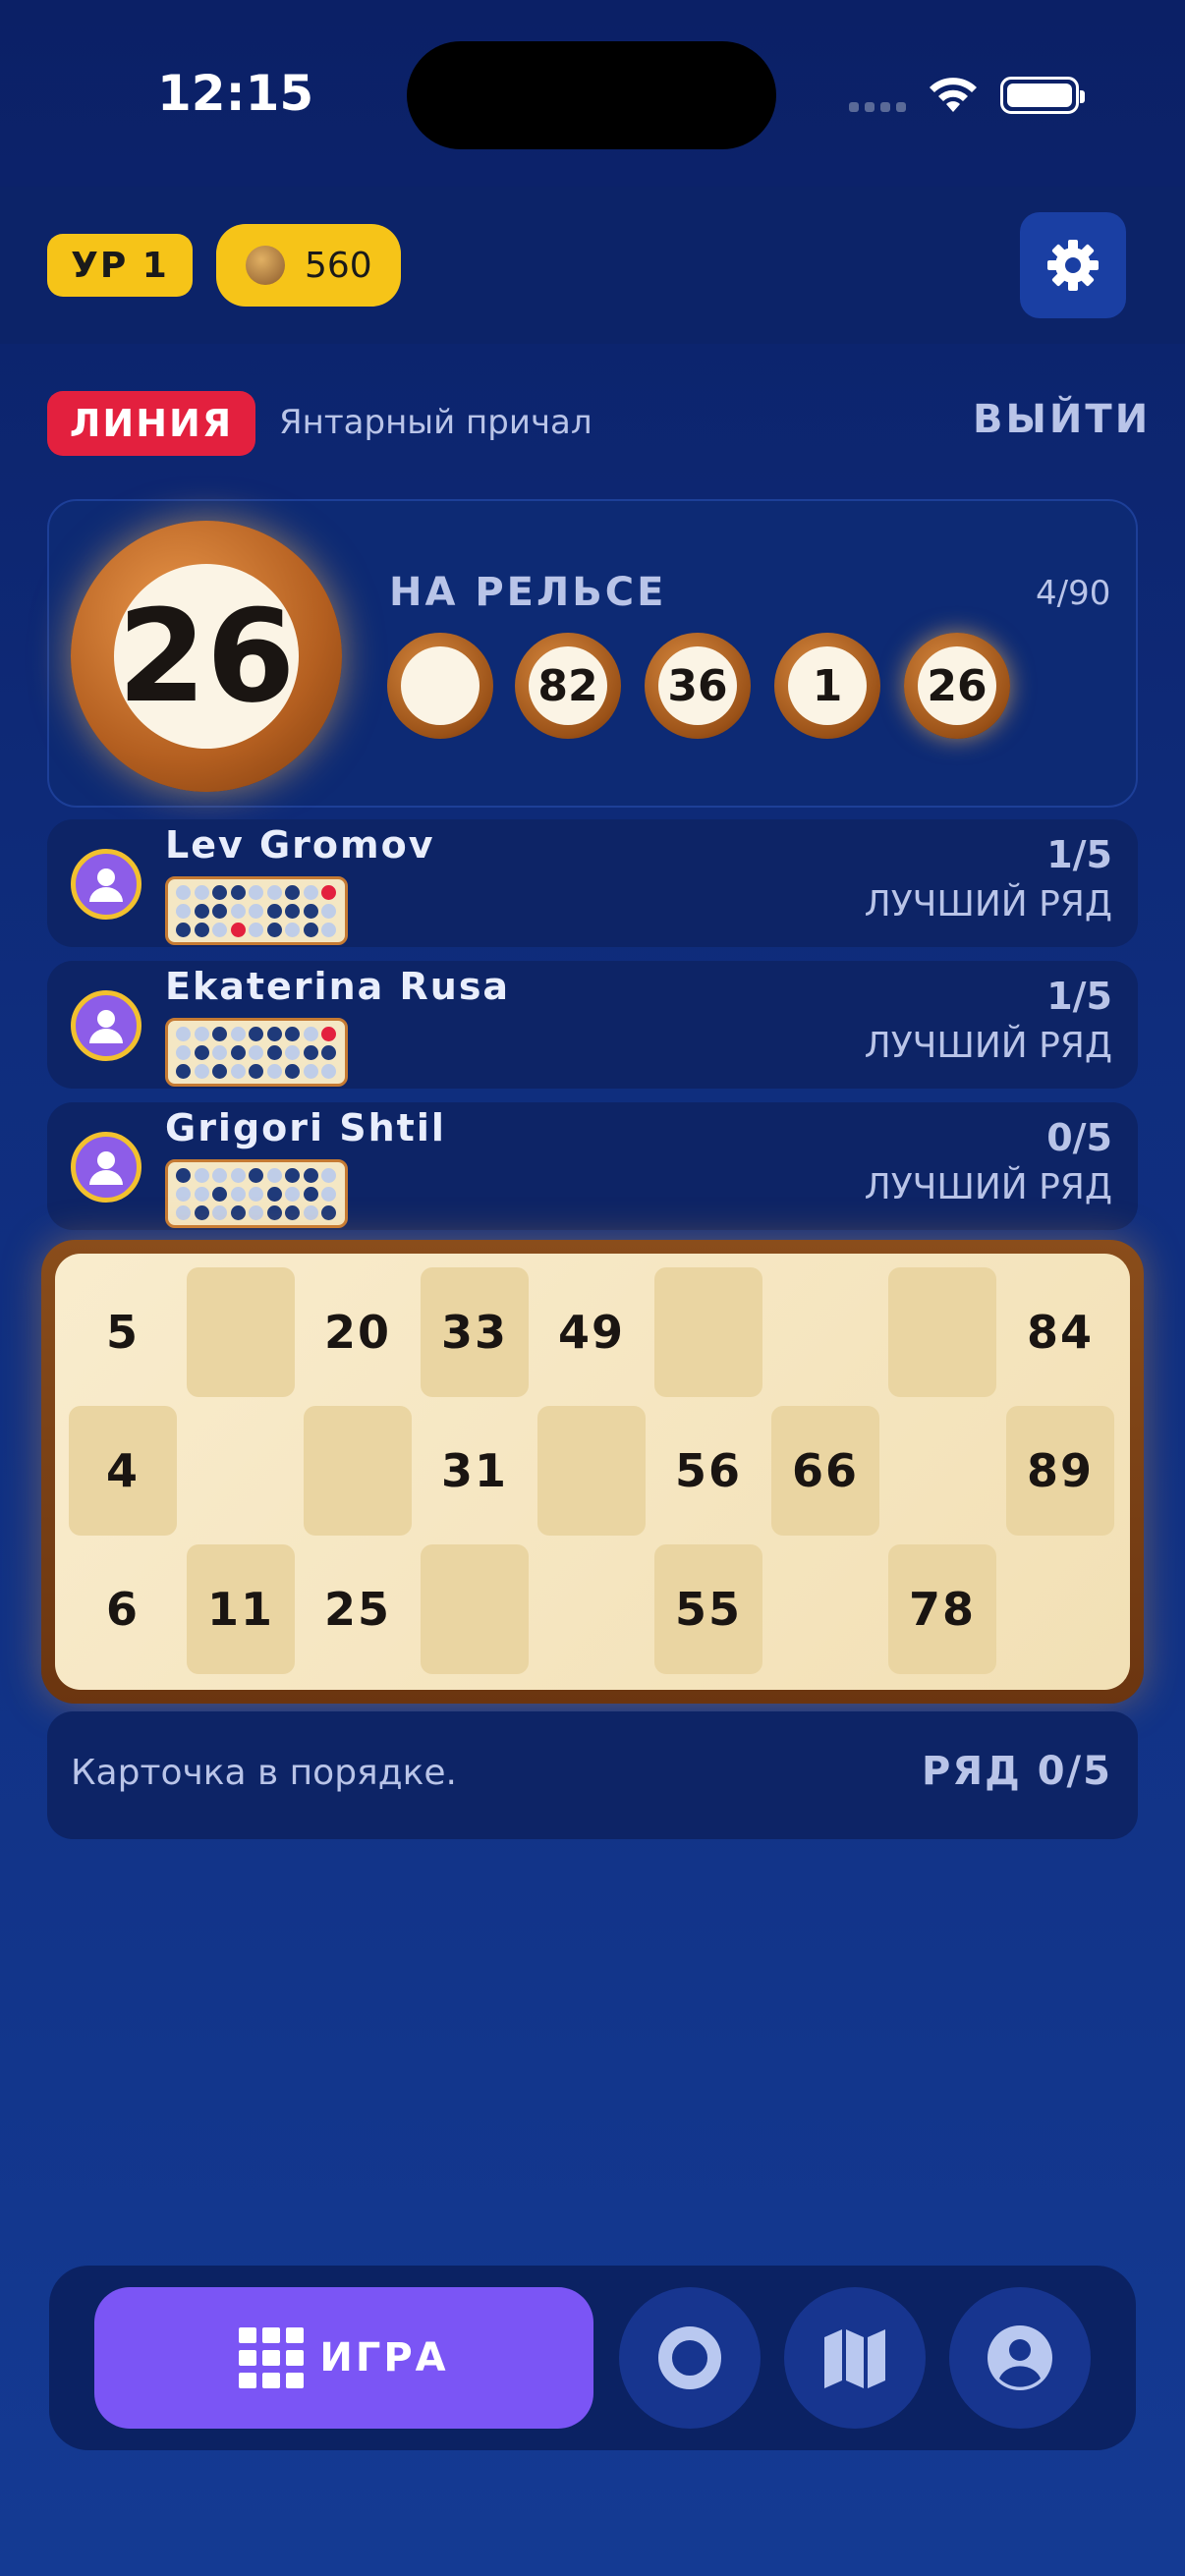 This screenshot has height=2576, width=1185. I want to click on rail-ball: 36, so click(698, 686).